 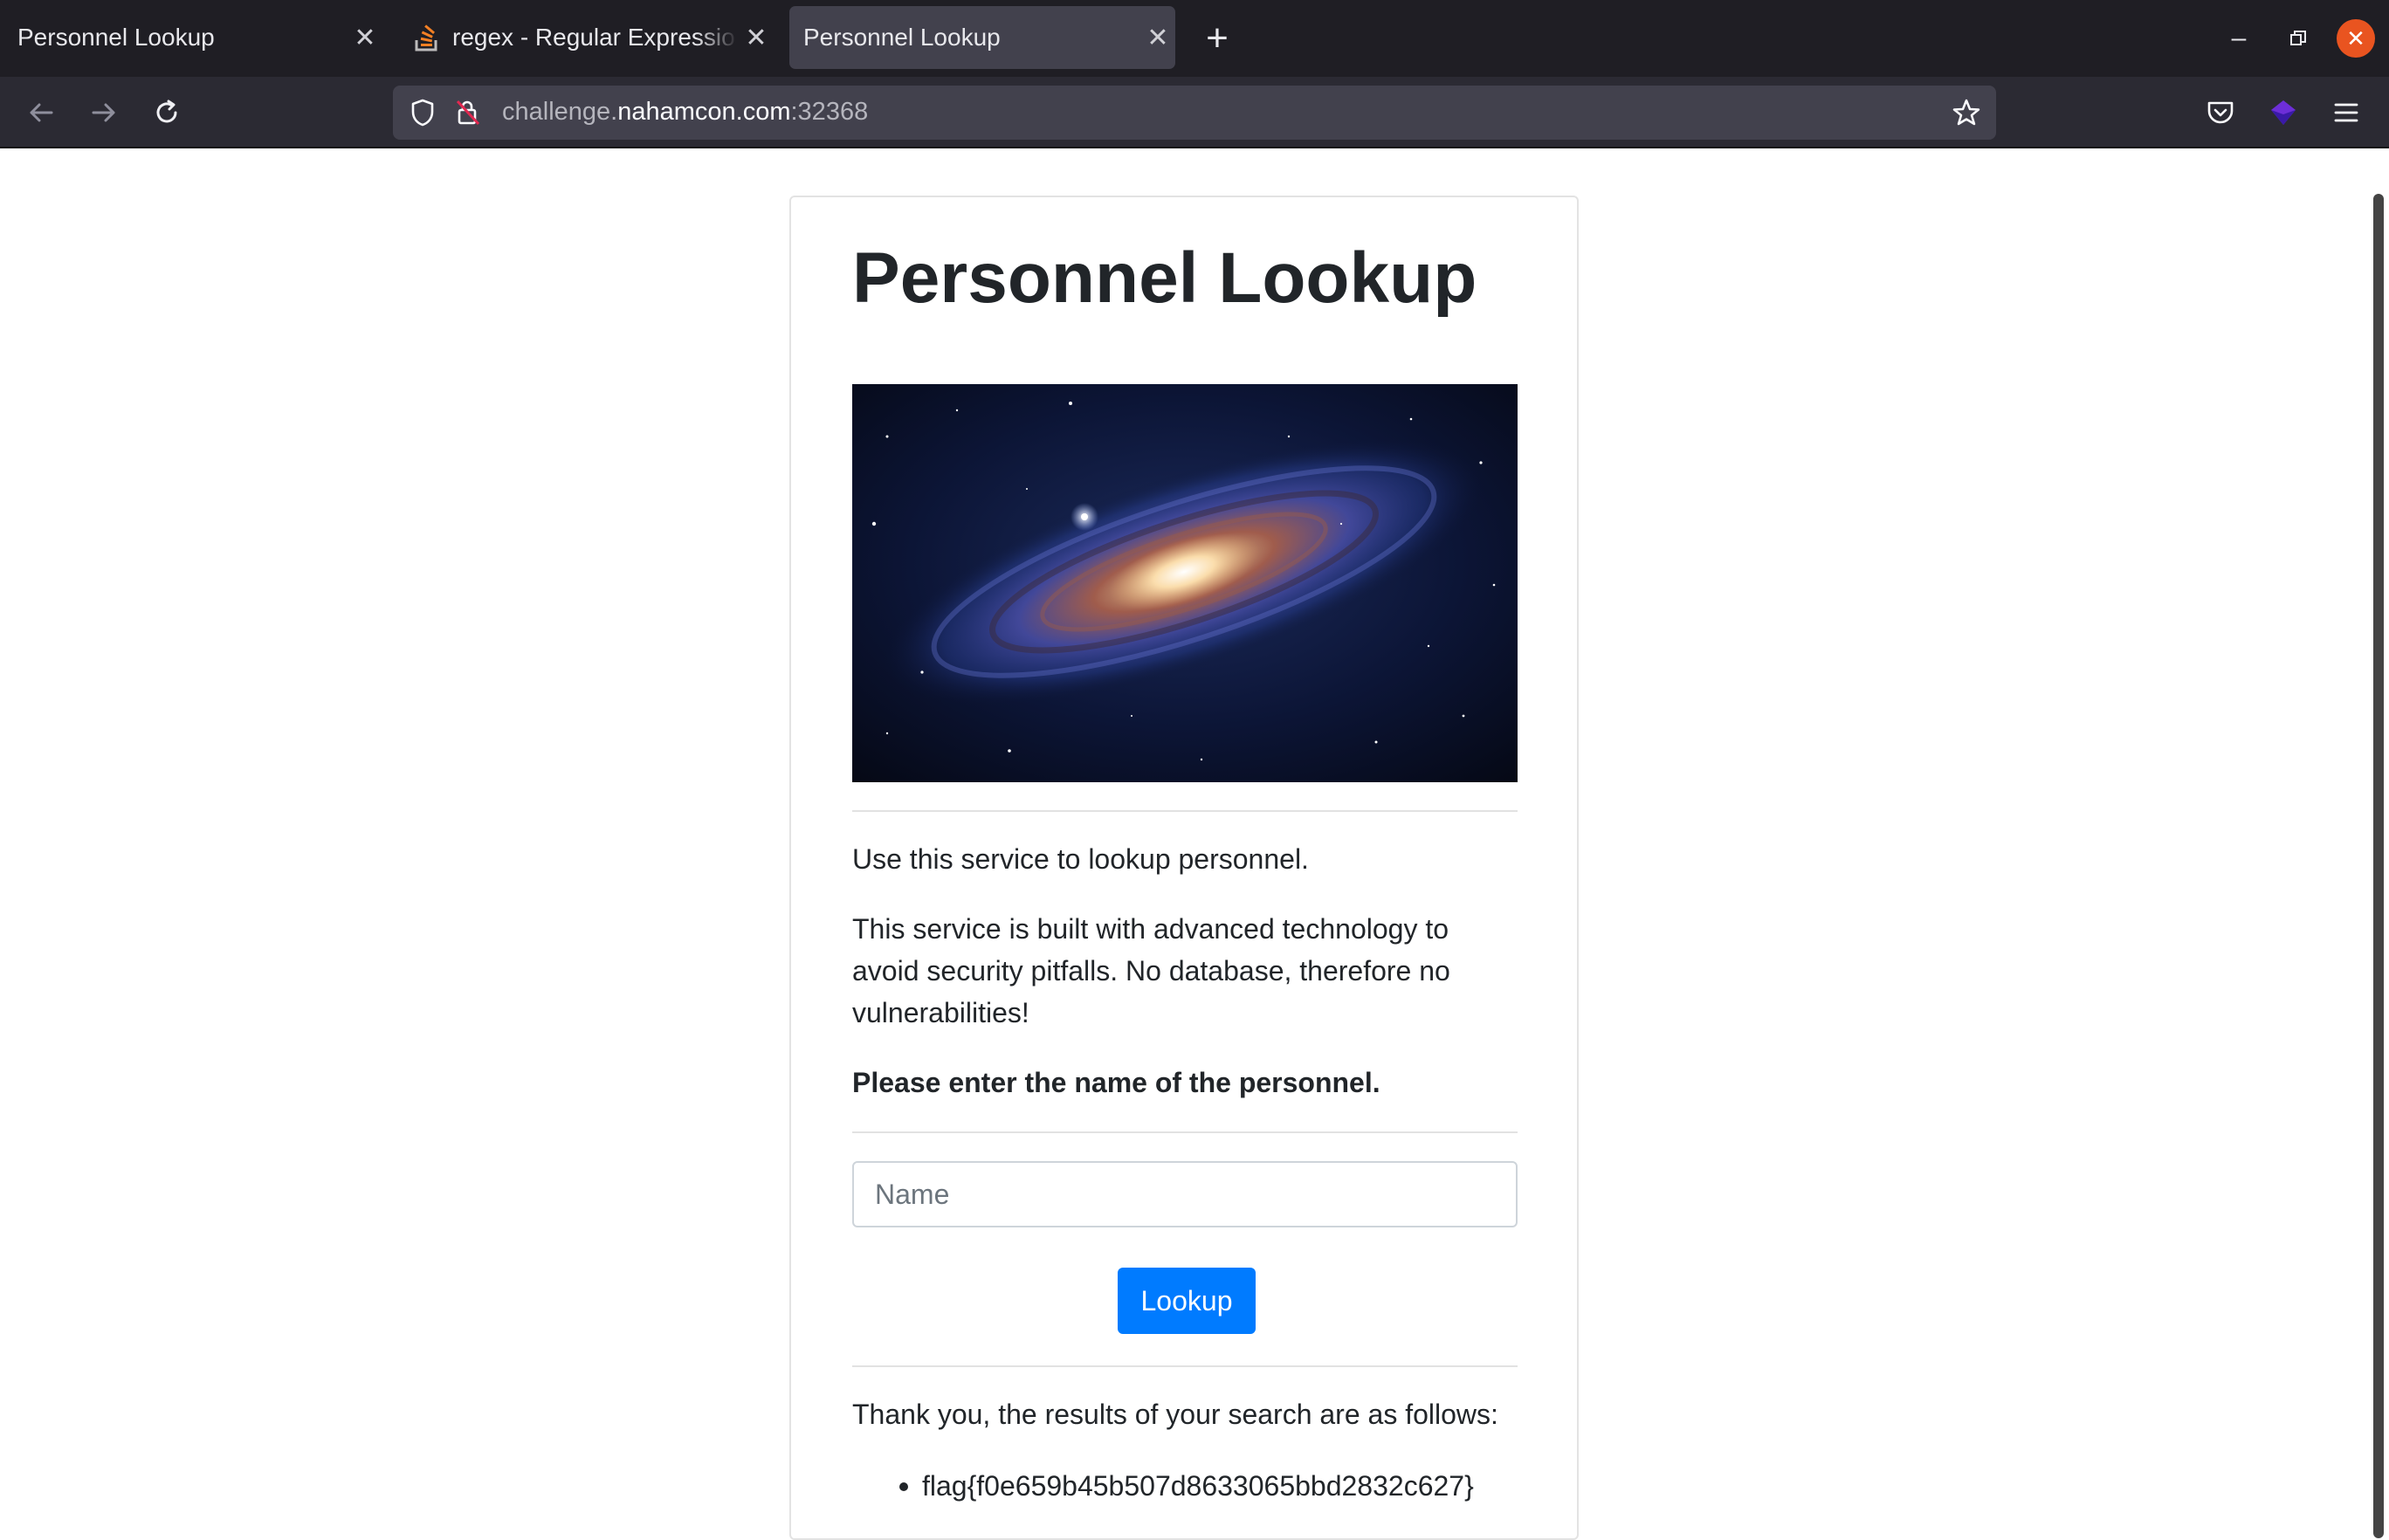 I want to click on new-tab-icon: +, so click(x=1217, y=38).